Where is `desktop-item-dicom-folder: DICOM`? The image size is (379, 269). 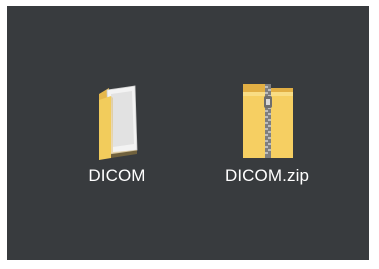 desktop-item-dicom-folder: DICOM is located at coordinates (117, 130).